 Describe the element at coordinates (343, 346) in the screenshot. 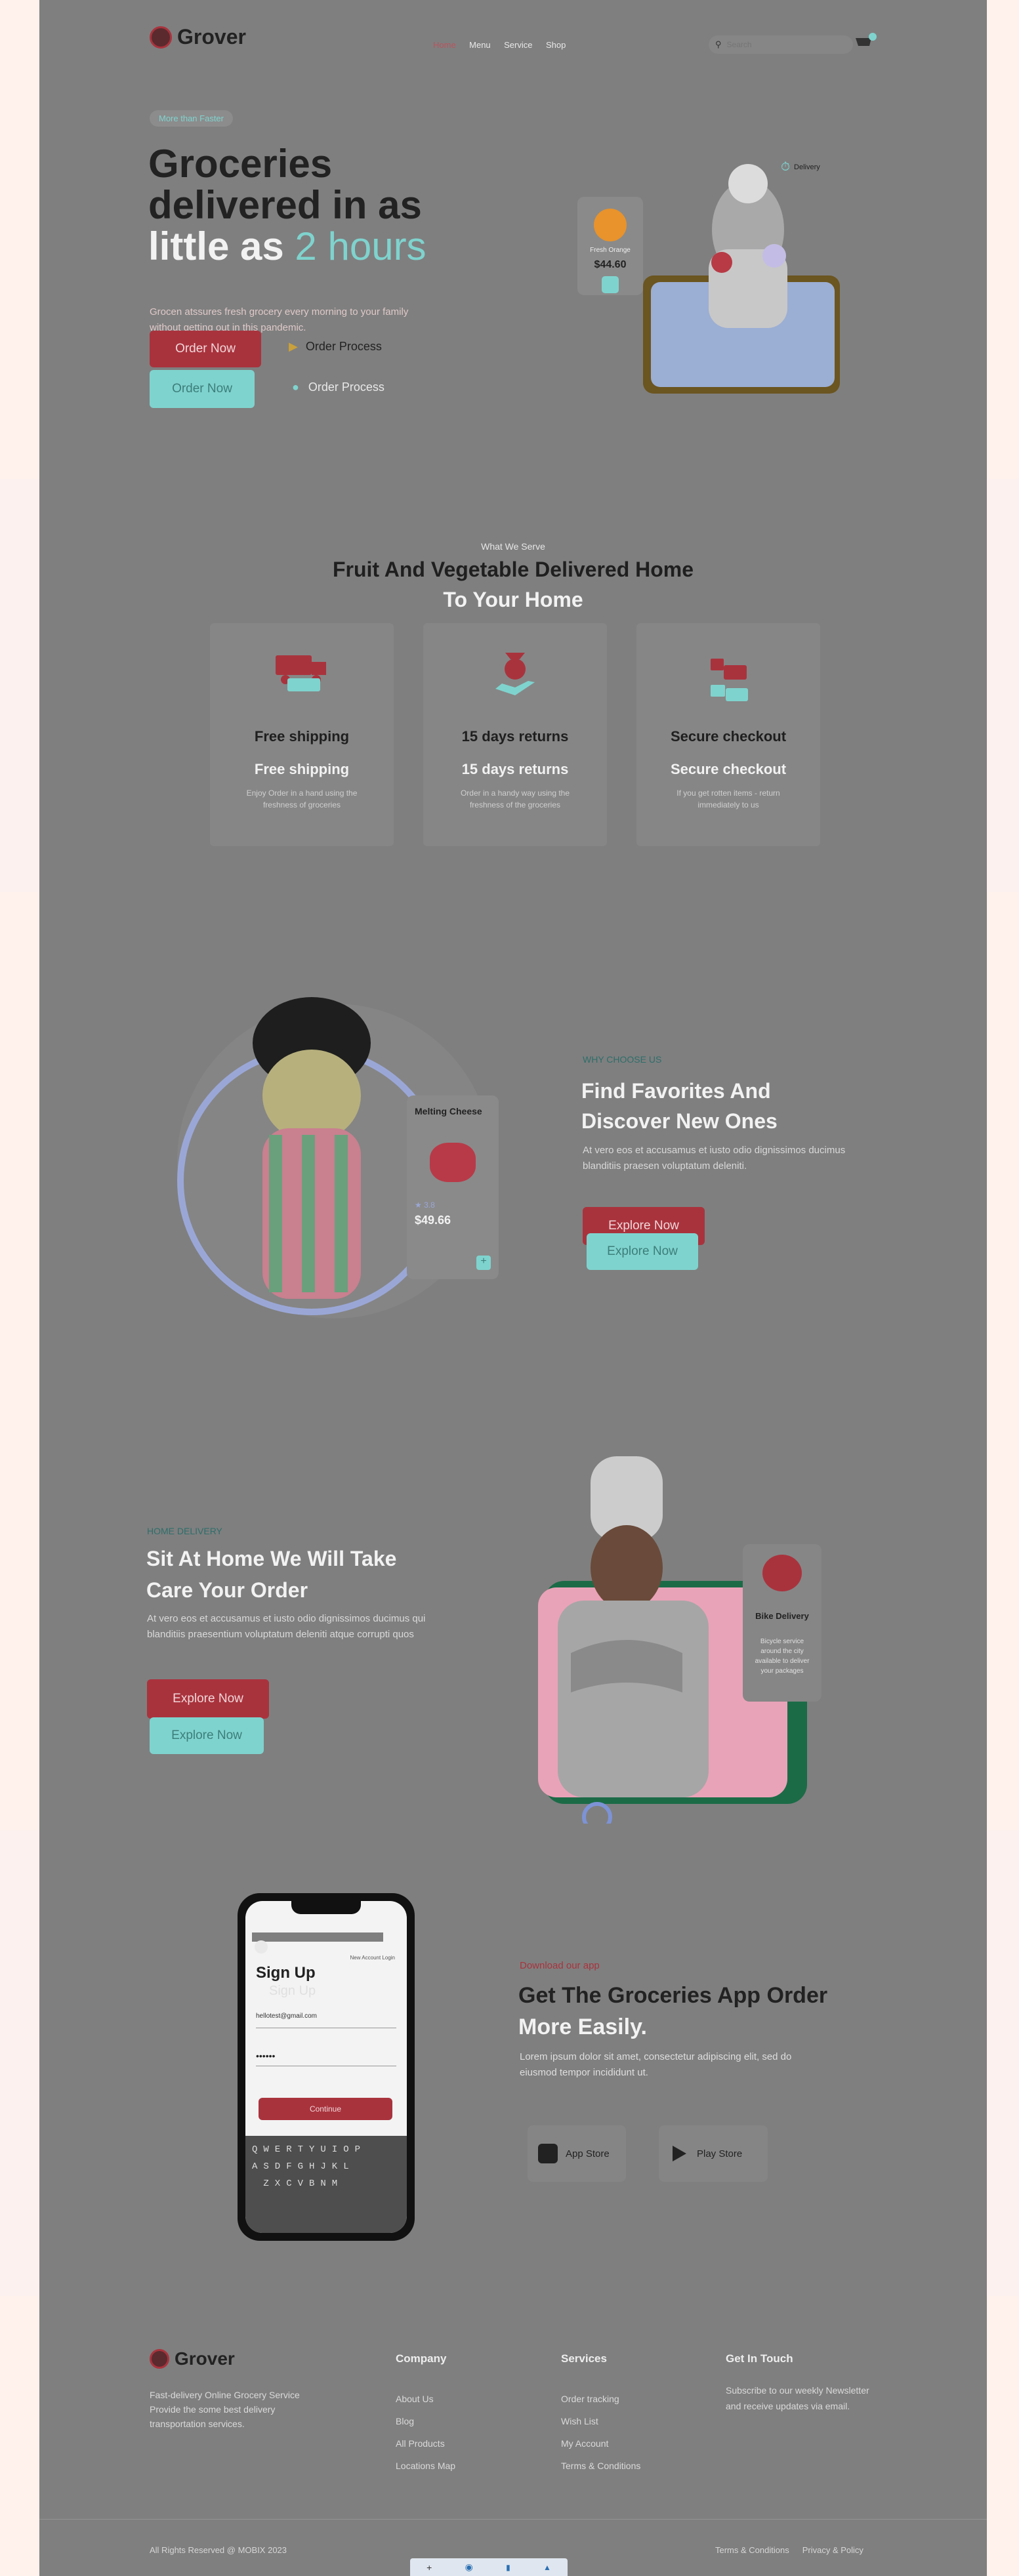

I see `order-process-label: Order Process` at that location.